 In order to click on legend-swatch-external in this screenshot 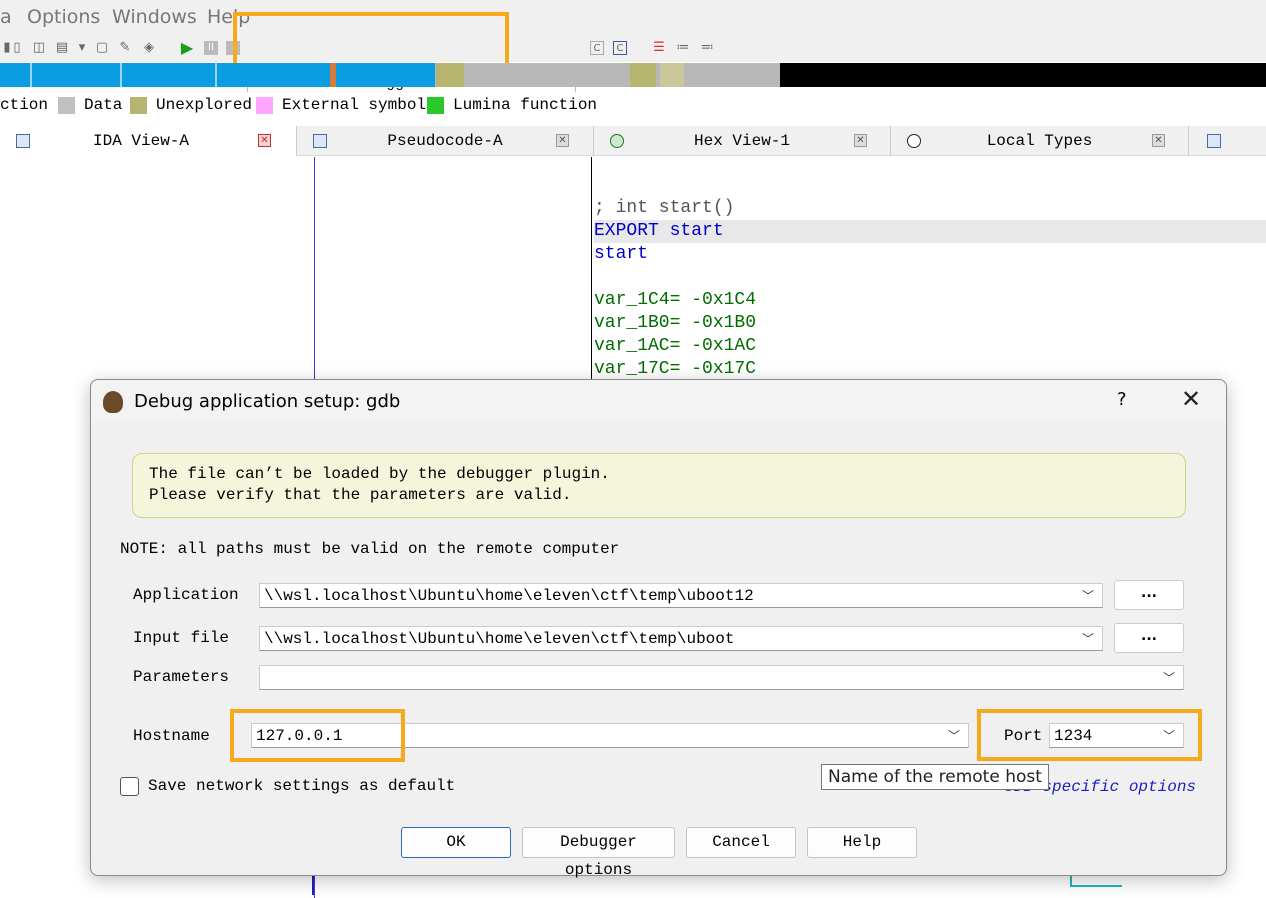, I will do `click(264, 105)`.